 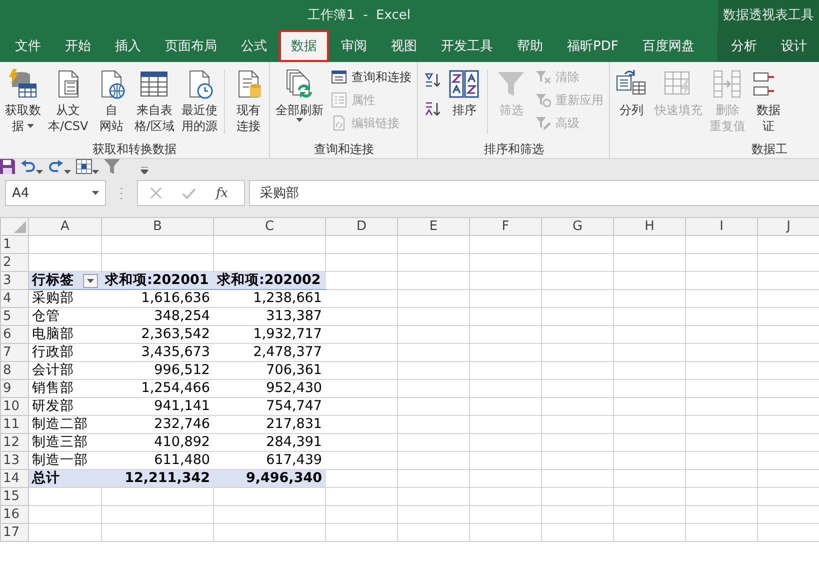 I want to click on ribbon-tab: 审阅, so click(x=354, y=46).